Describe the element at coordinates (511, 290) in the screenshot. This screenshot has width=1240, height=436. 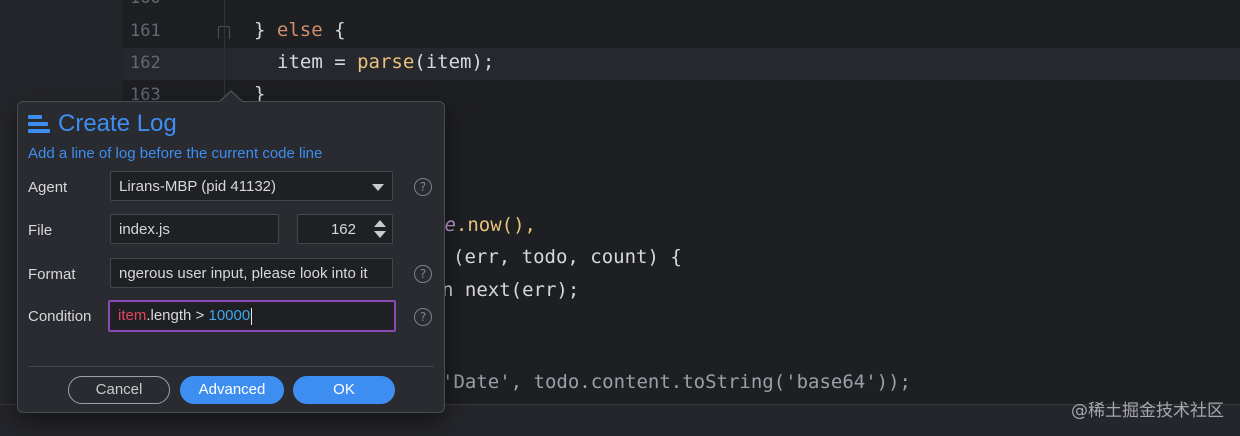
I see `code-fragment: n next(err);` at that location.